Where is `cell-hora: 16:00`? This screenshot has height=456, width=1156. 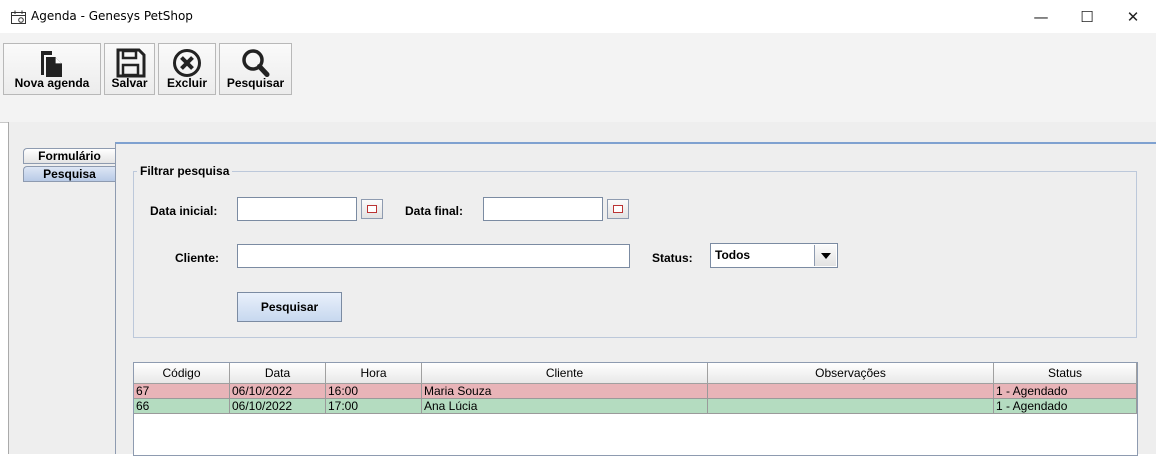
cell-hora: 16:00 is located at coordinates (374, 391).